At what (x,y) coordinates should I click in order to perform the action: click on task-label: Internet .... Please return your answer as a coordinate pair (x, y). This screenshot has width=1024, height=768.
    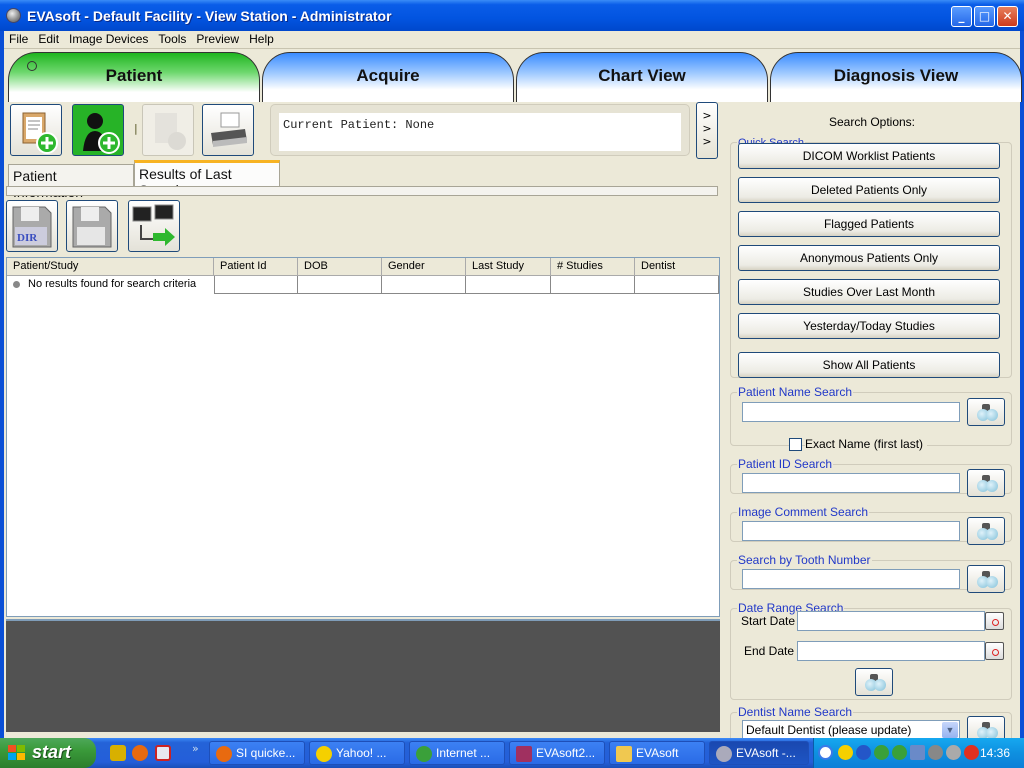
    Looking at the image, I should click on (463, 753).